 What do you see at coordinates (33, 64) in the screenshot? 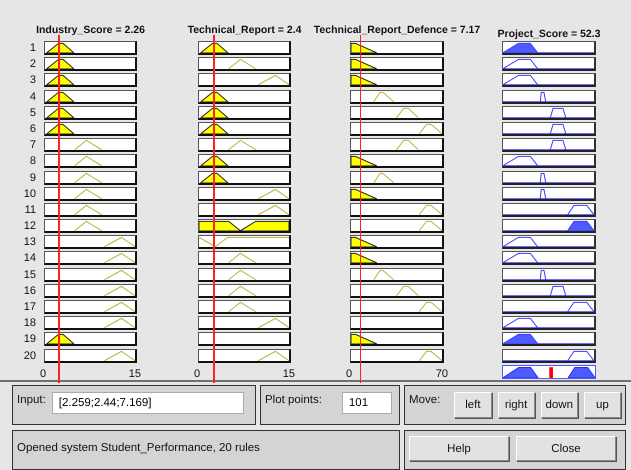
I see `rule-number: 2` at bounding box center [33, 64].